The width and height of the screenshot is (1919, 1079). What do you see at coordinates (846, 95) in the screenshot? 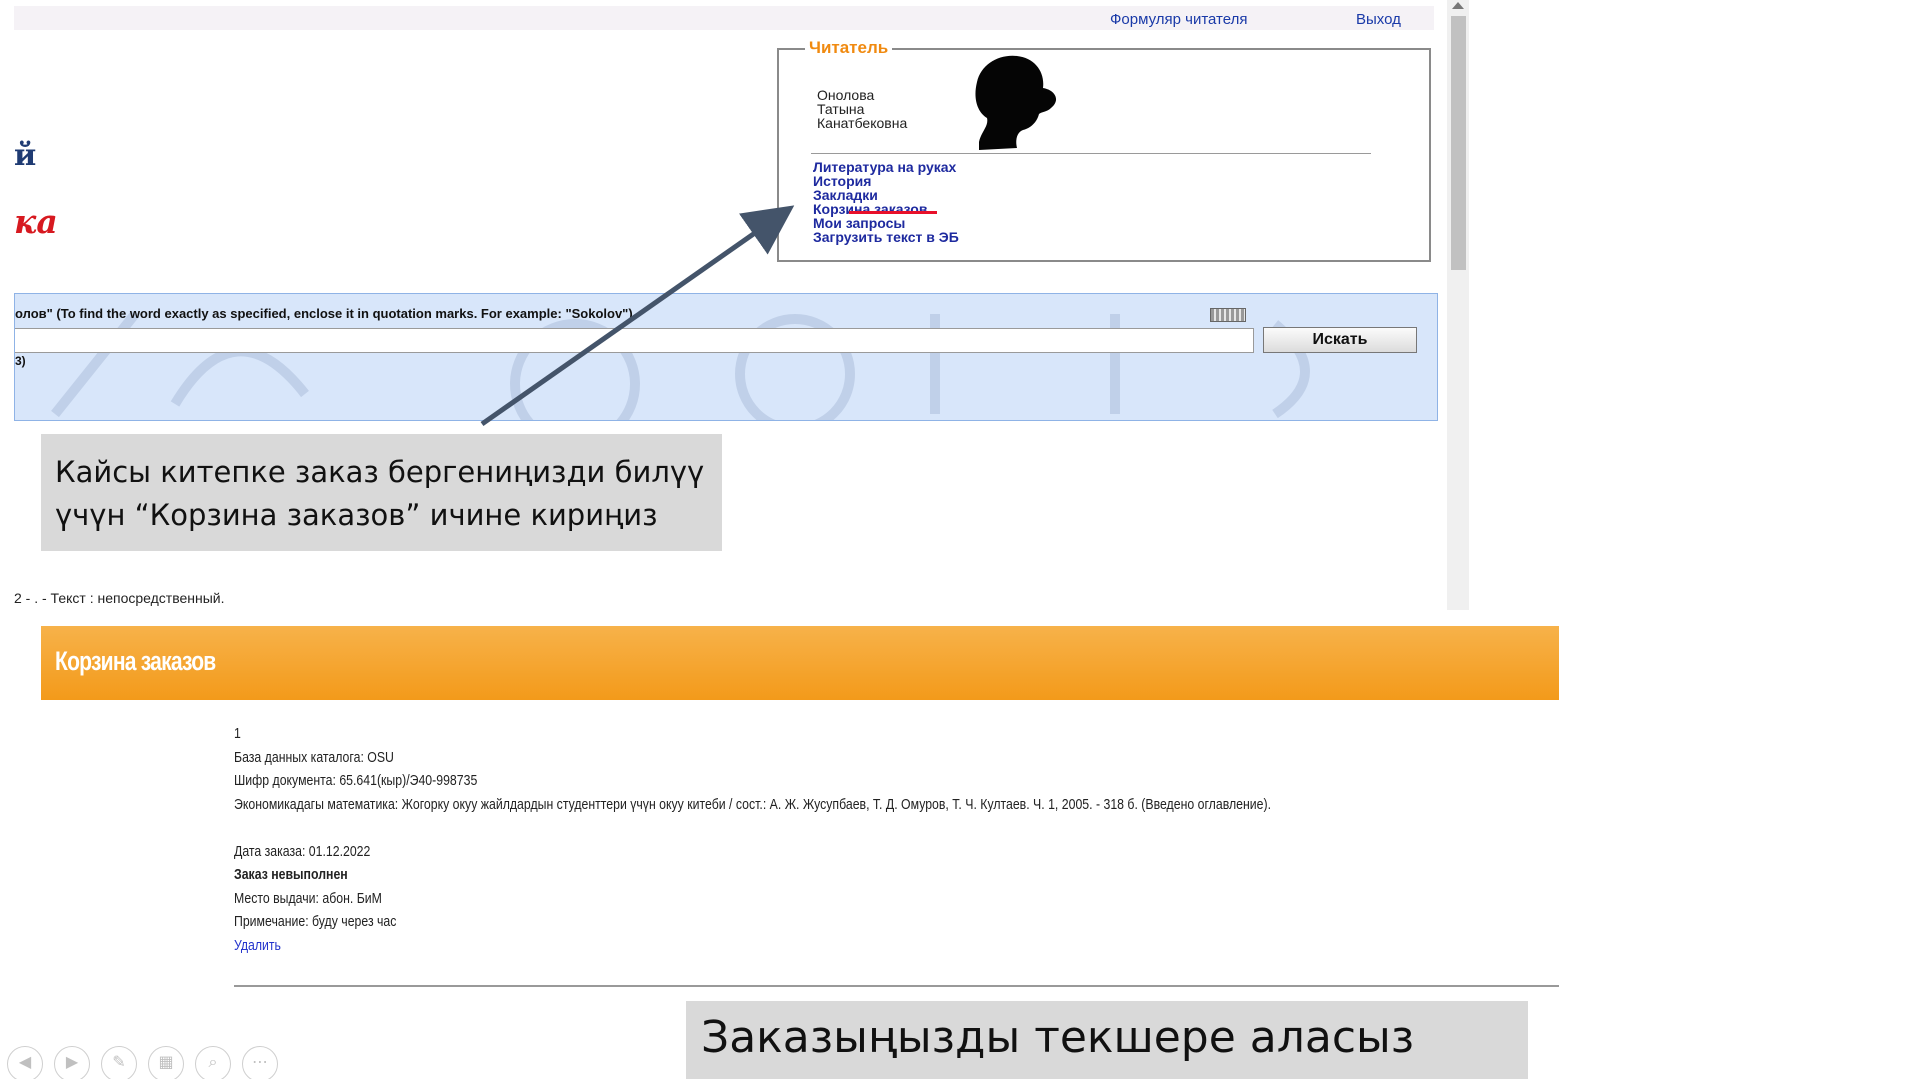
I see `reader-surname: Онолова` at bounding box center [846, 95].